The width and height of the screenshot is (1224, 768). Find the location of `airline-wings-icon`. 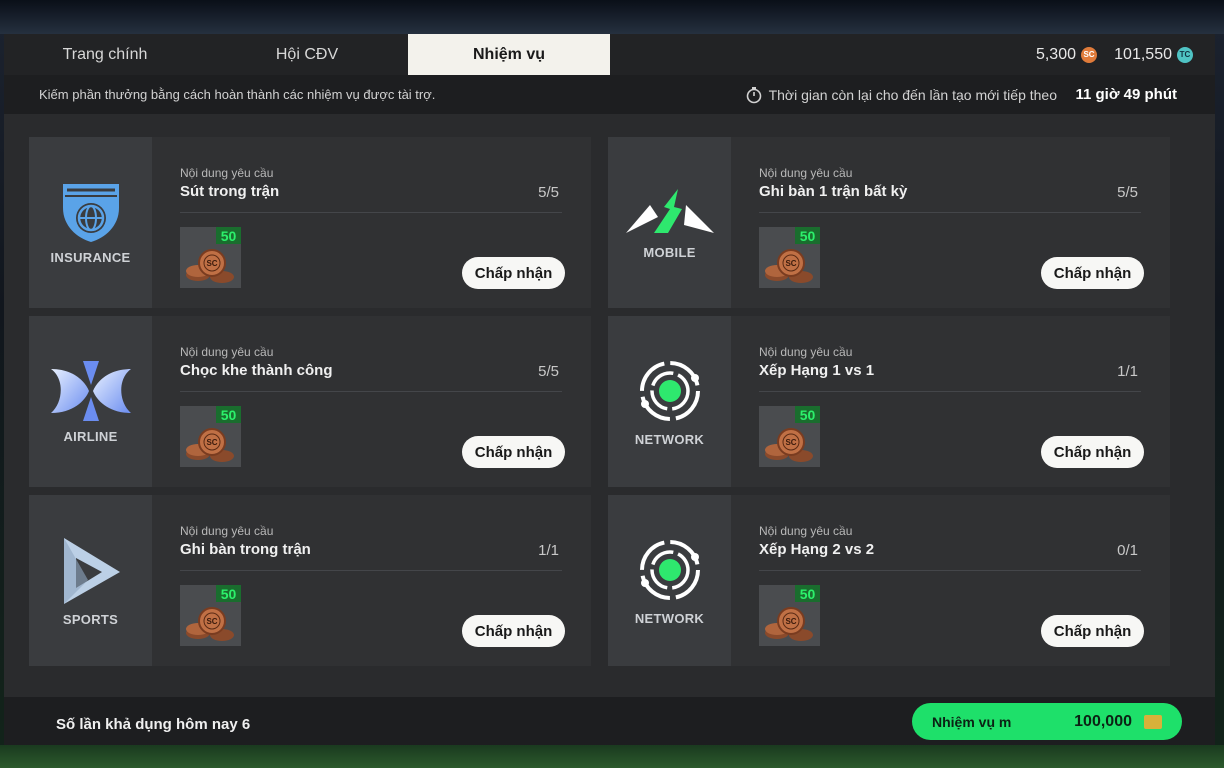

airline-wings-icon is located at coordinates (90, 391).